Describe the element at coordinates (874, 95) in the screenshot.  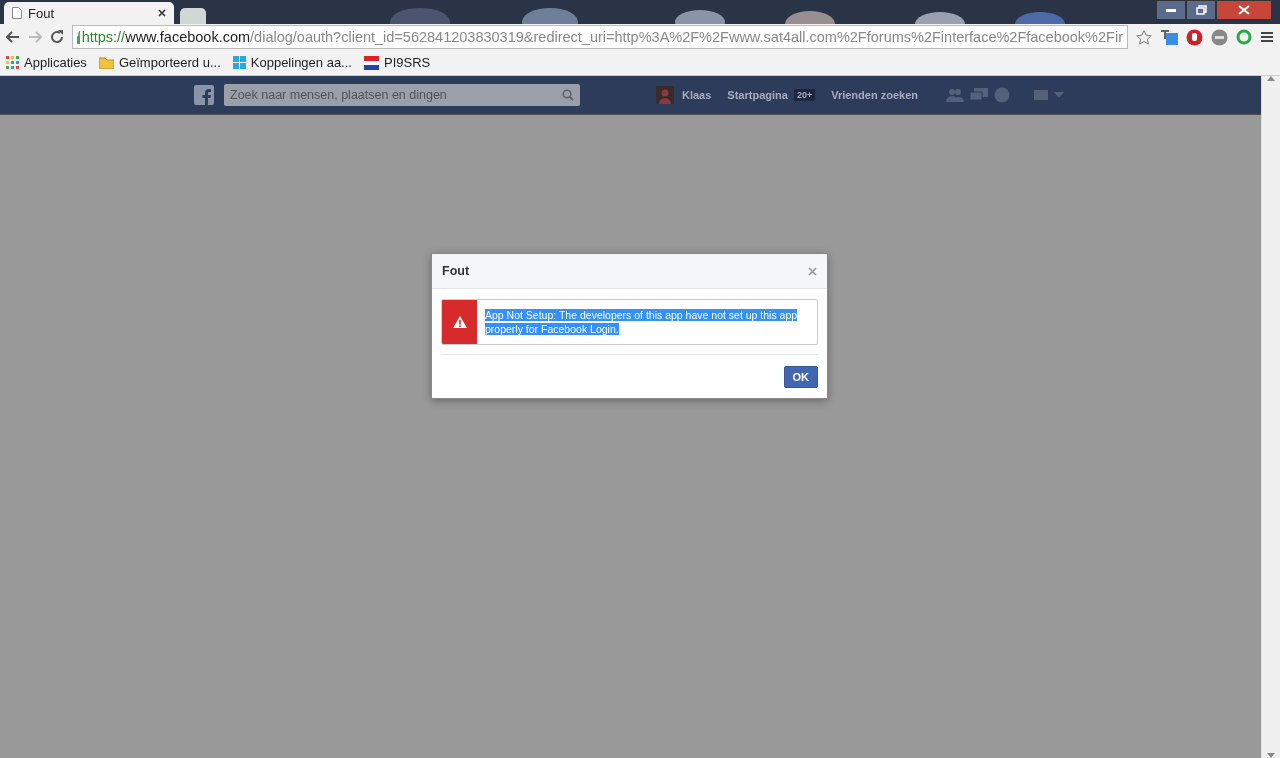
I see `find-friends-link: Vrienden zoeken` at that location.